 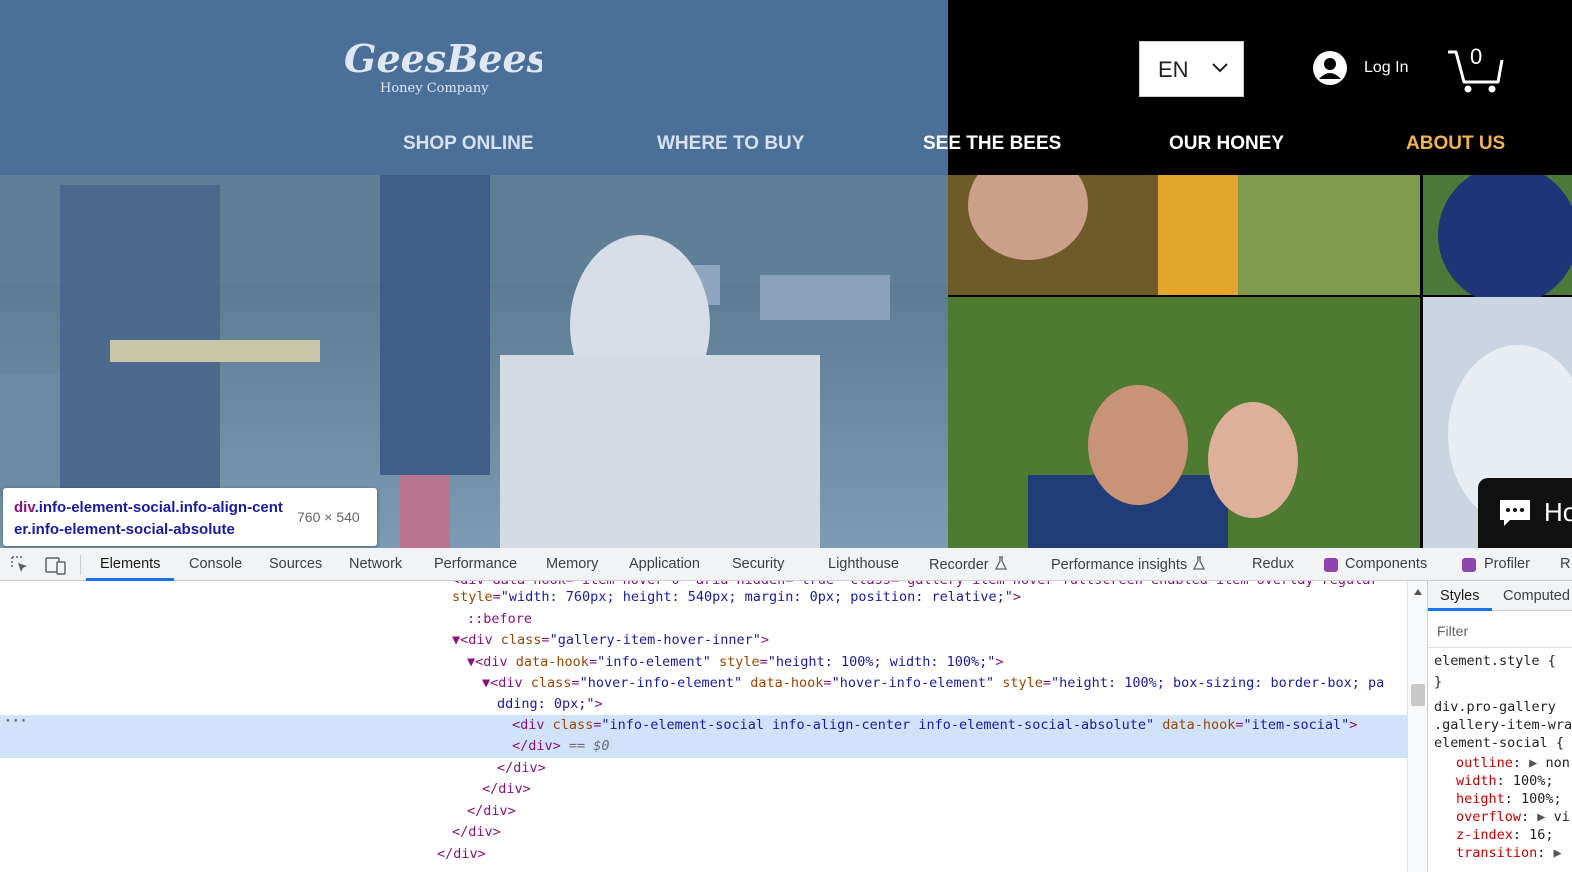 What do you see at coordinates (572, 564) in the screenshot?
I see `tab-memory: Memory` at bounding box center [572, 564].